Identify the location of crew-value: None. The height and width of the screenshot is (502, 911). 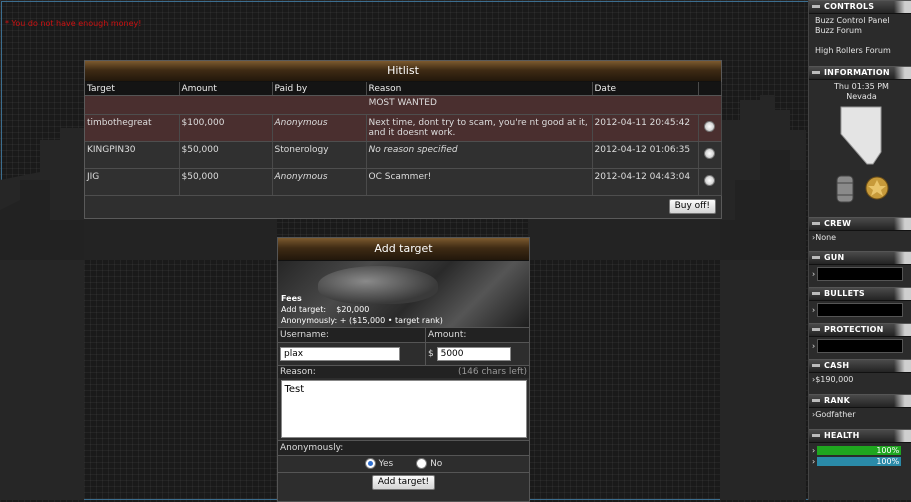
(826, 237).